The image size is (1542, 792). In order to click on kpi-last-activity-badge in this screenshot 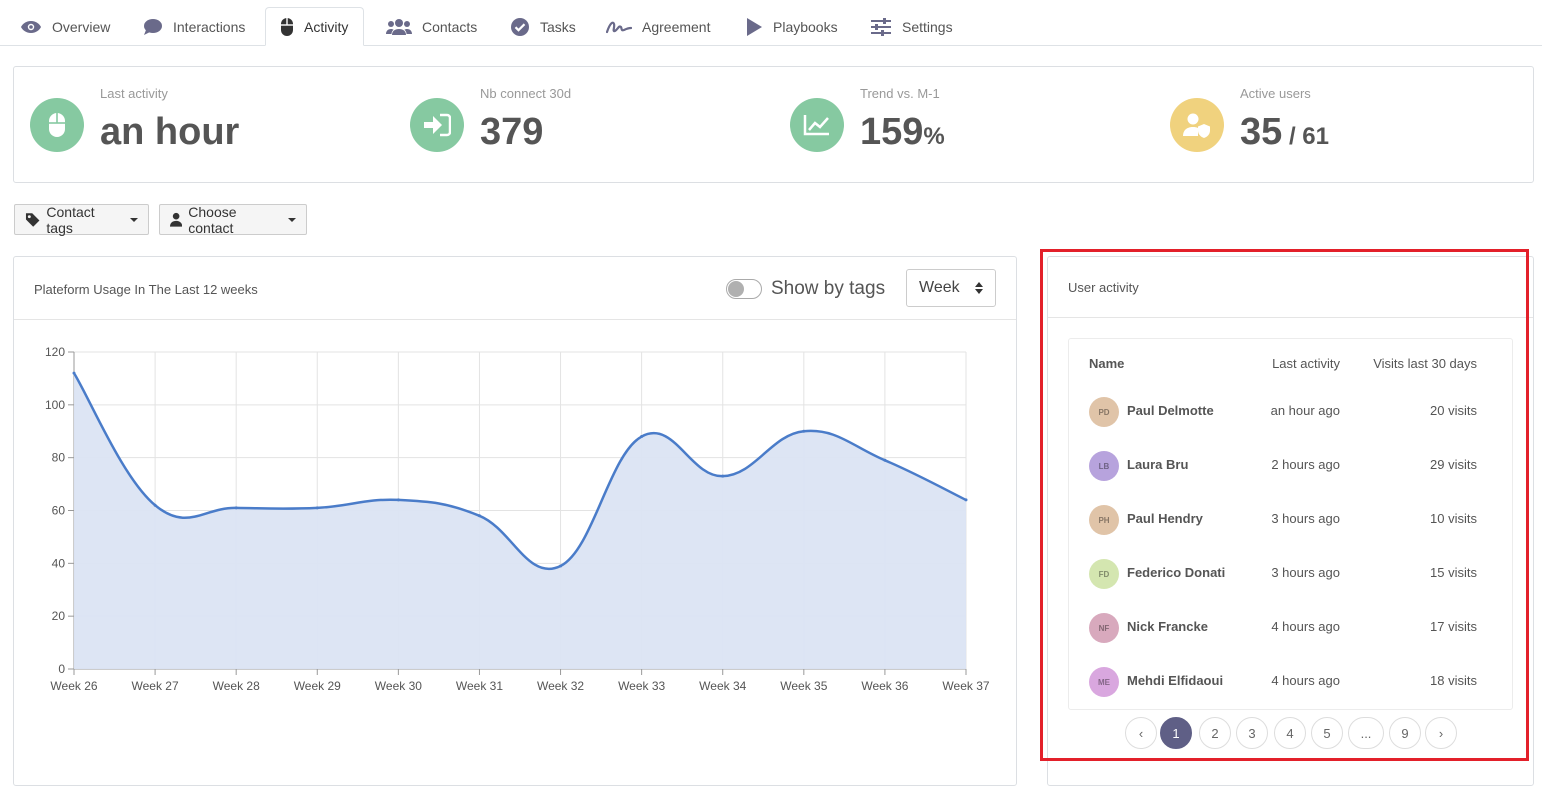, I will do `click(57, 125)`.